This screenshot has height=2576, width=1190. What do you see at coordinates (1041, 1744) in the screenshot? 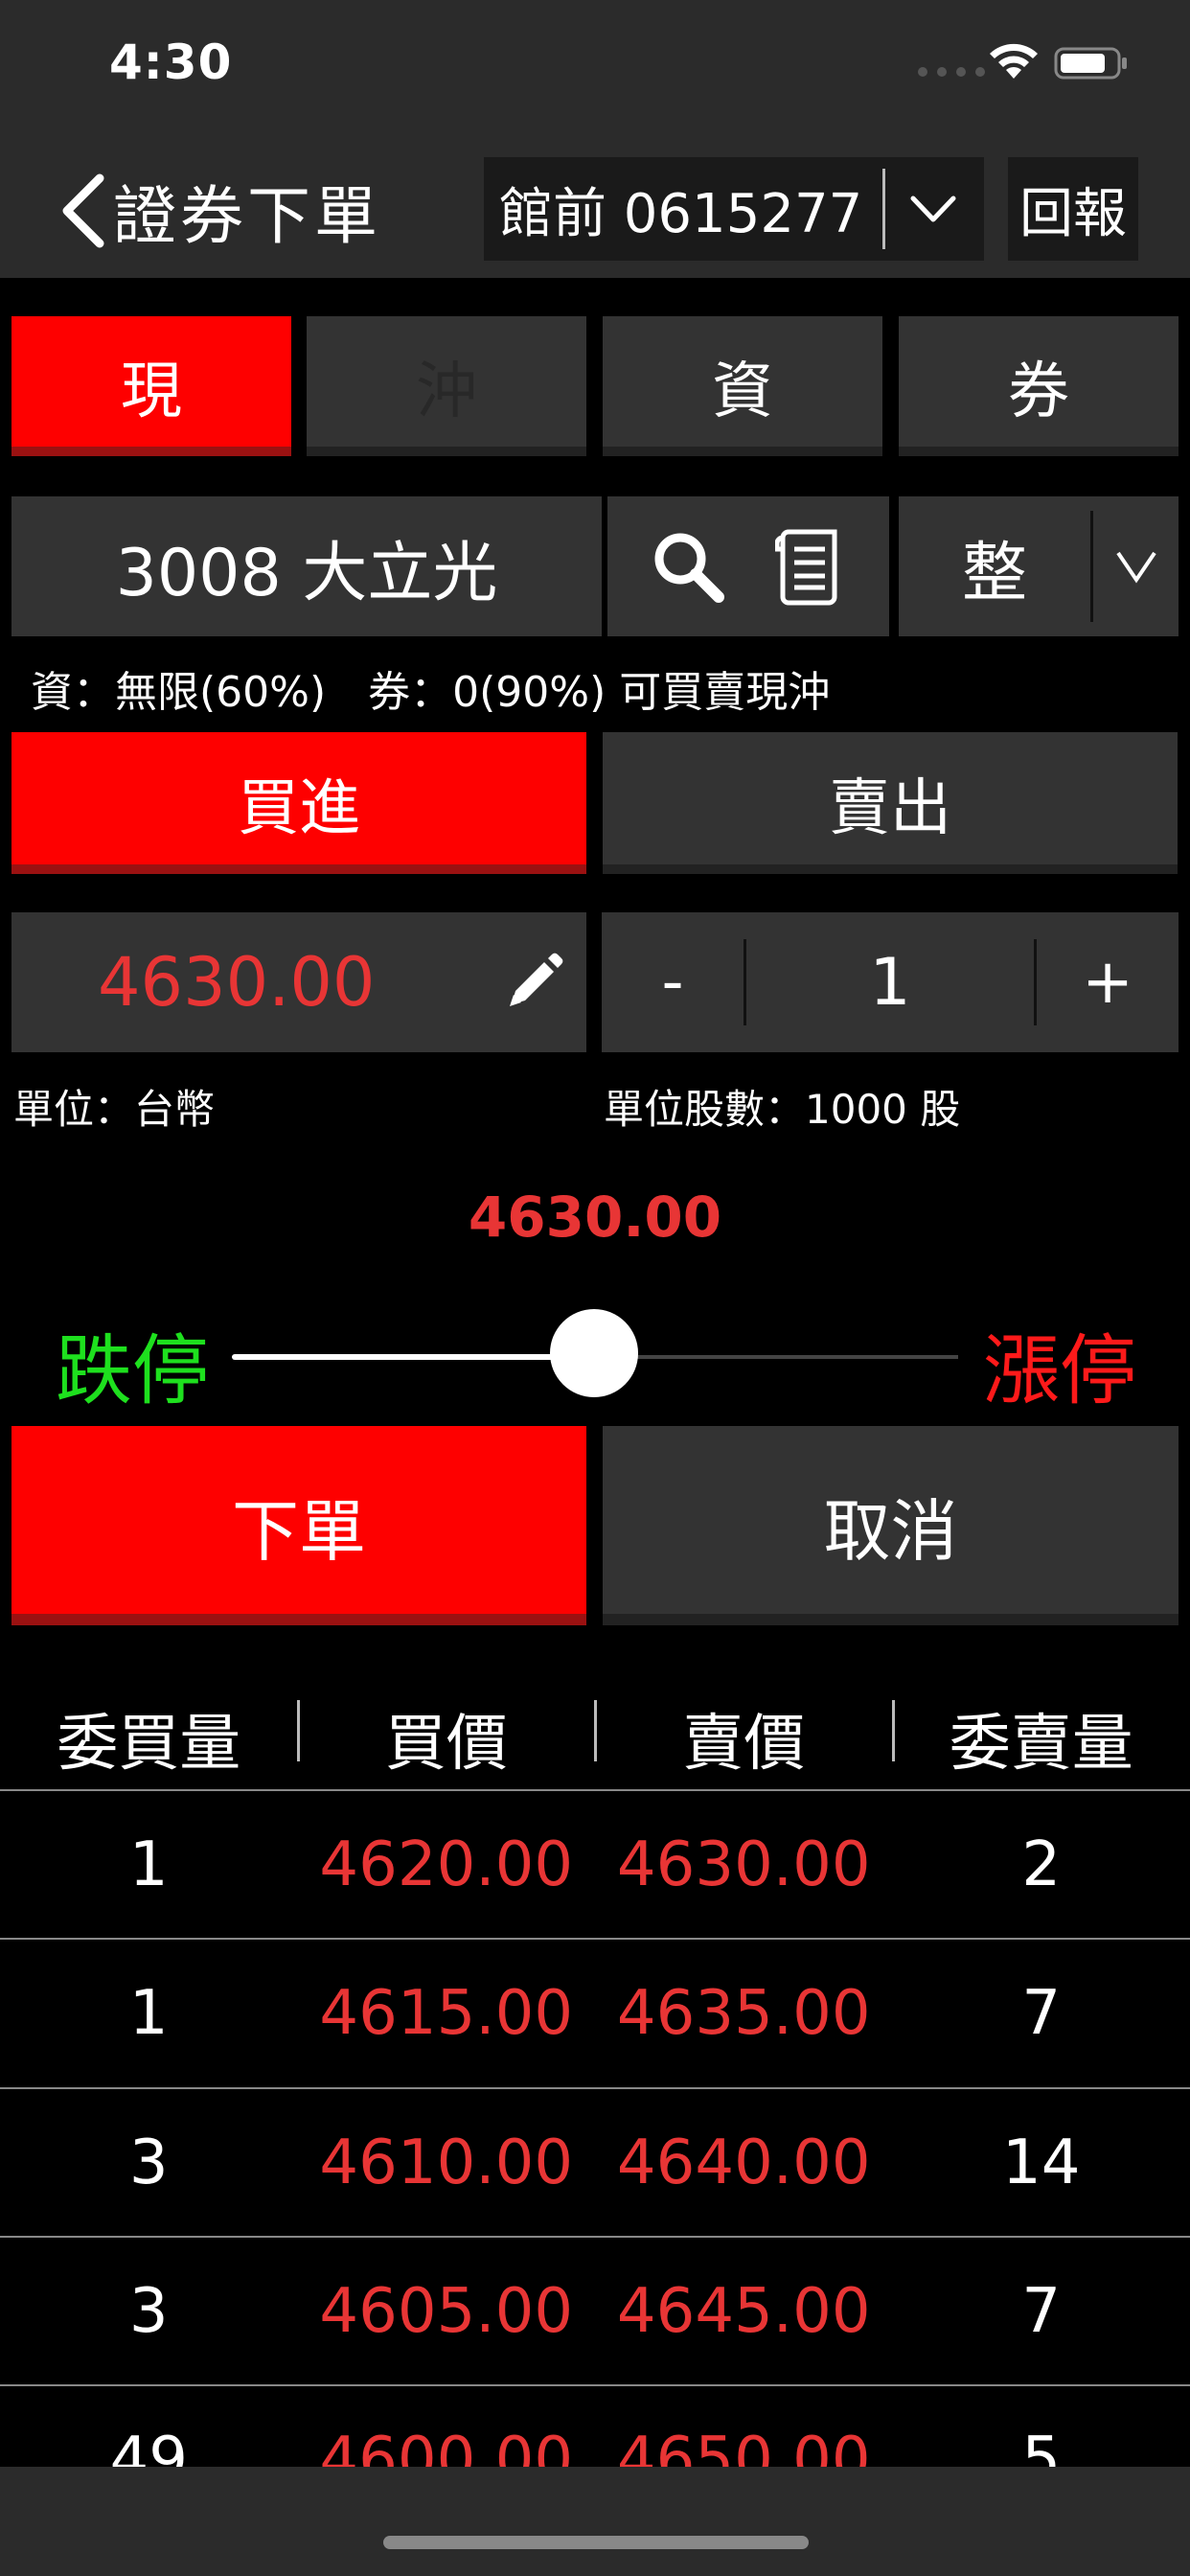
I see `header-ask-volume: 委賣量` at bounding box center [1041, 1744].